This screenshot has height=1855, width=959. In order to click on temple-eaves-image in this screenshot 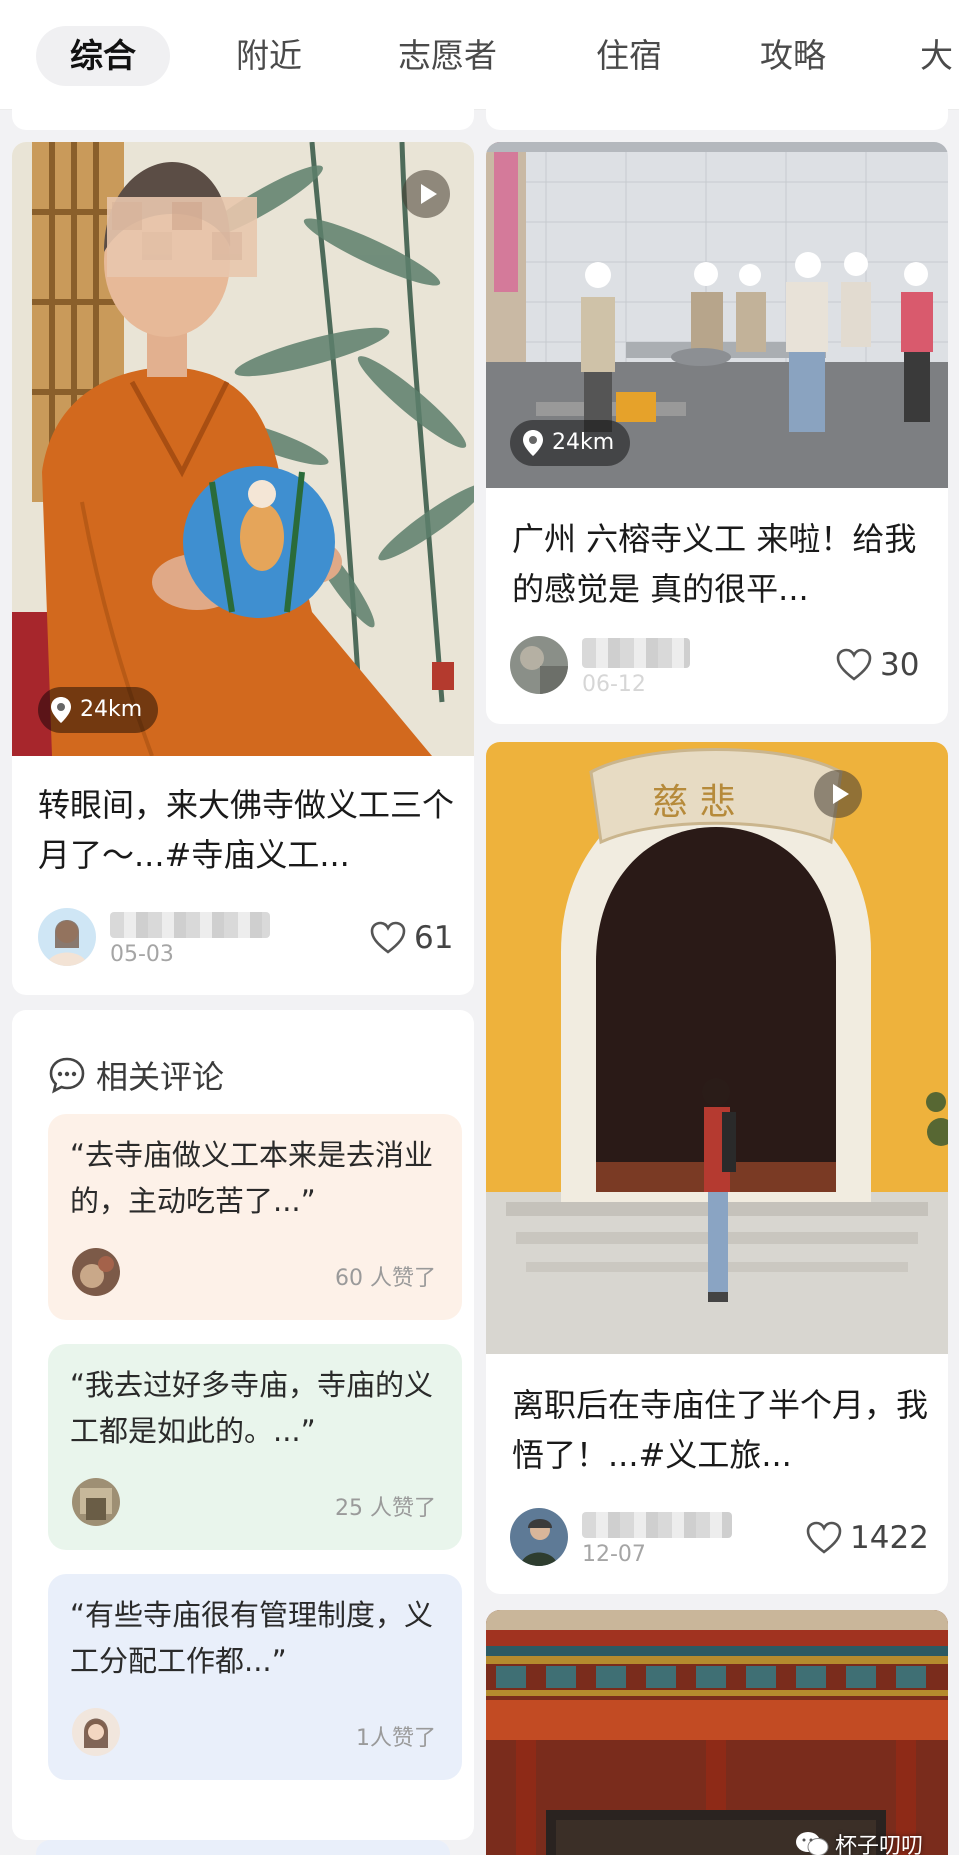, I will do `click(717, 1732)`.